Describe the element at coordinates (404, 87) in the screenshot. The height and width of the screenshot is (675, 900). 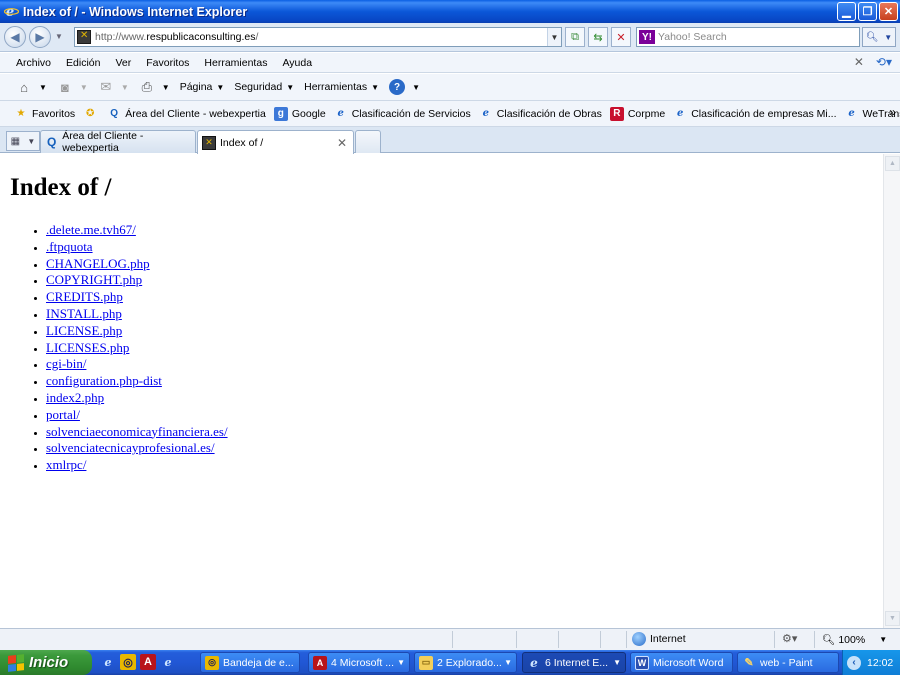
I see `help-menu-button: ? ▼` at that location.